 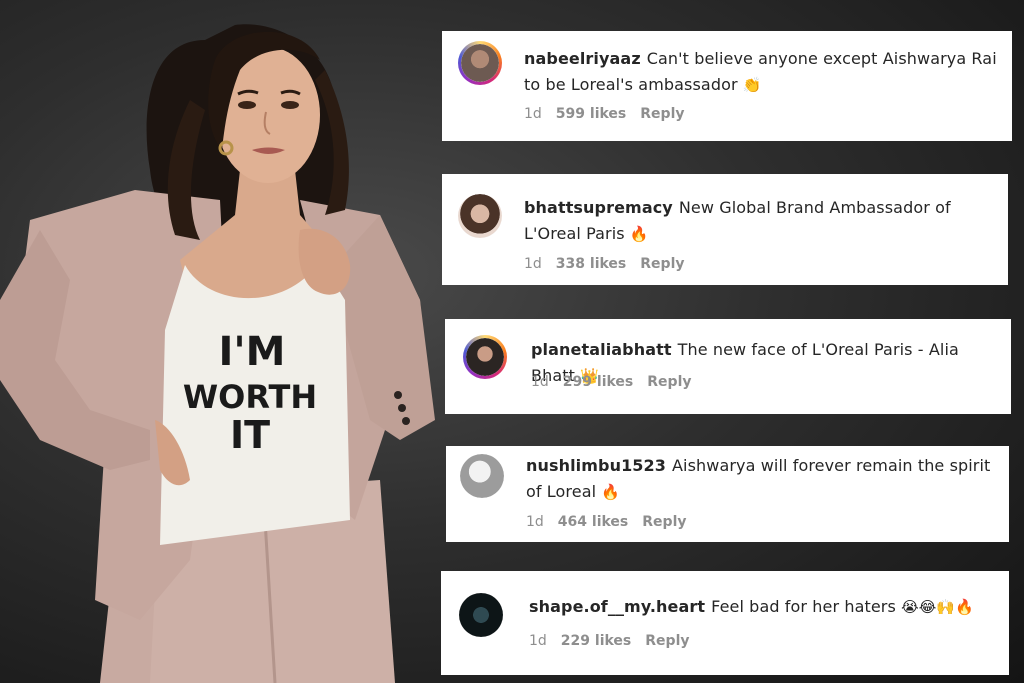 What do you see at coordinates (937, 607) in the screenshot?
I see `crying-laughing-clapping-fire-icons: 😭😂🙌🔥` at bounding box center [937, 607].